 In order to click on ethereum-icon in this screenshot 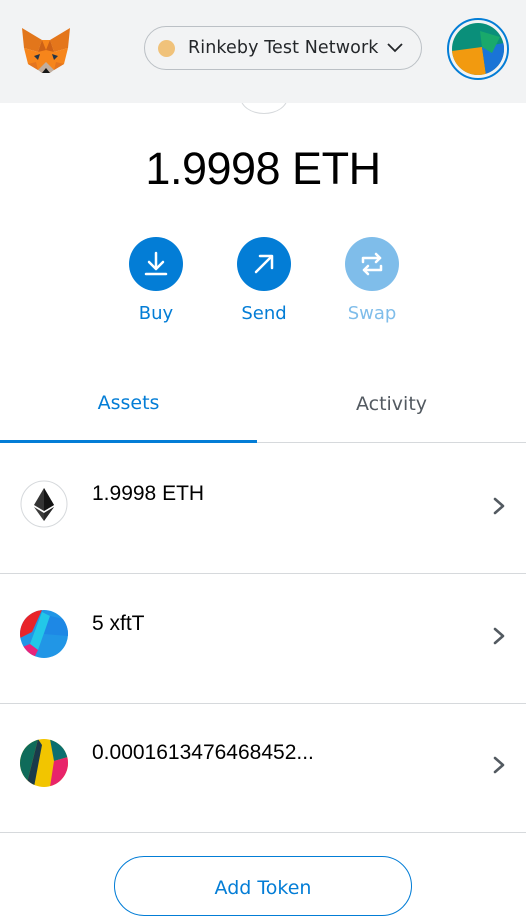, I will do `click(44, 504)`.